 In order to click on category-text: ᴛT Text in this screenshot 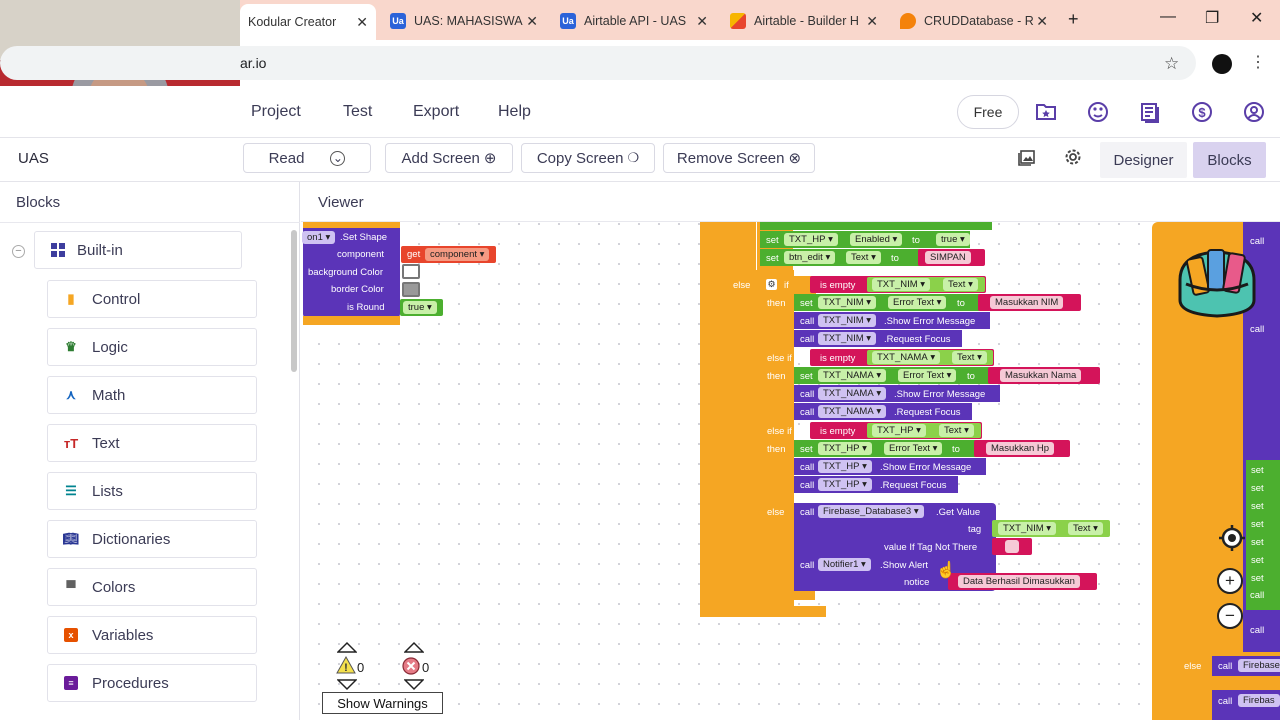, I will do `click(152, 443)`.